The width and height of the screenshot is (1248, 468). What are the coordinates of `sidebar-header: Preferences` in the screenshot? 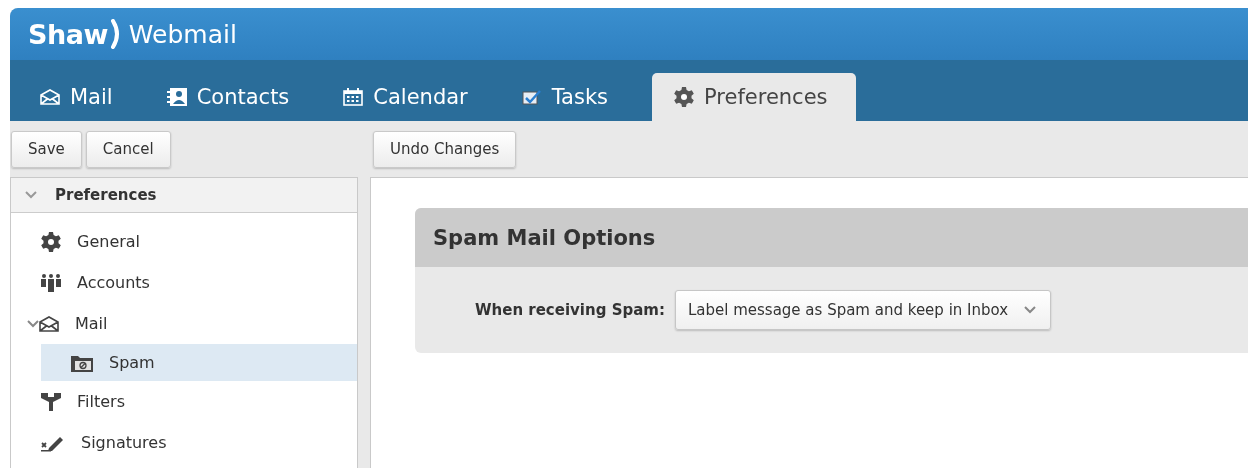 It's located at (184, 195).